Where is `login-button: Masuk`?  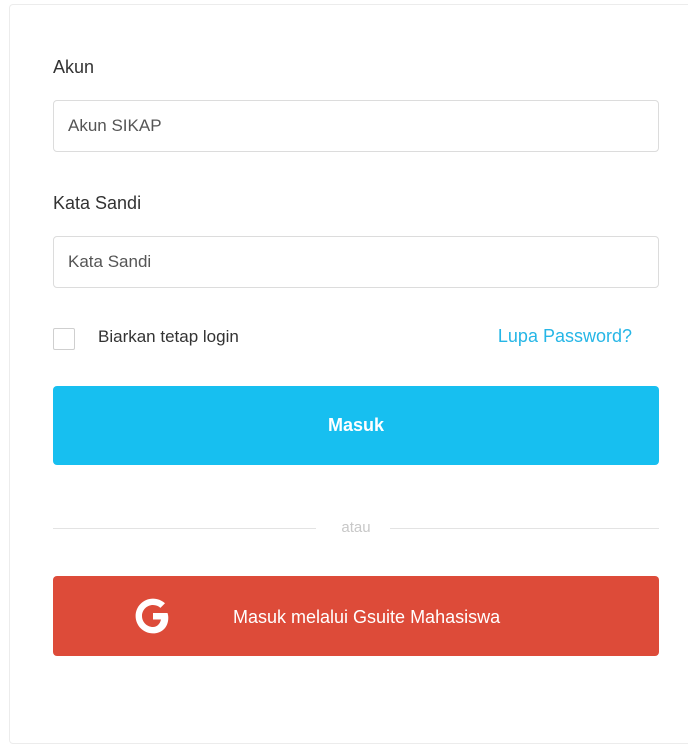
login-button: Masuk is located at coordinates (356, 425).